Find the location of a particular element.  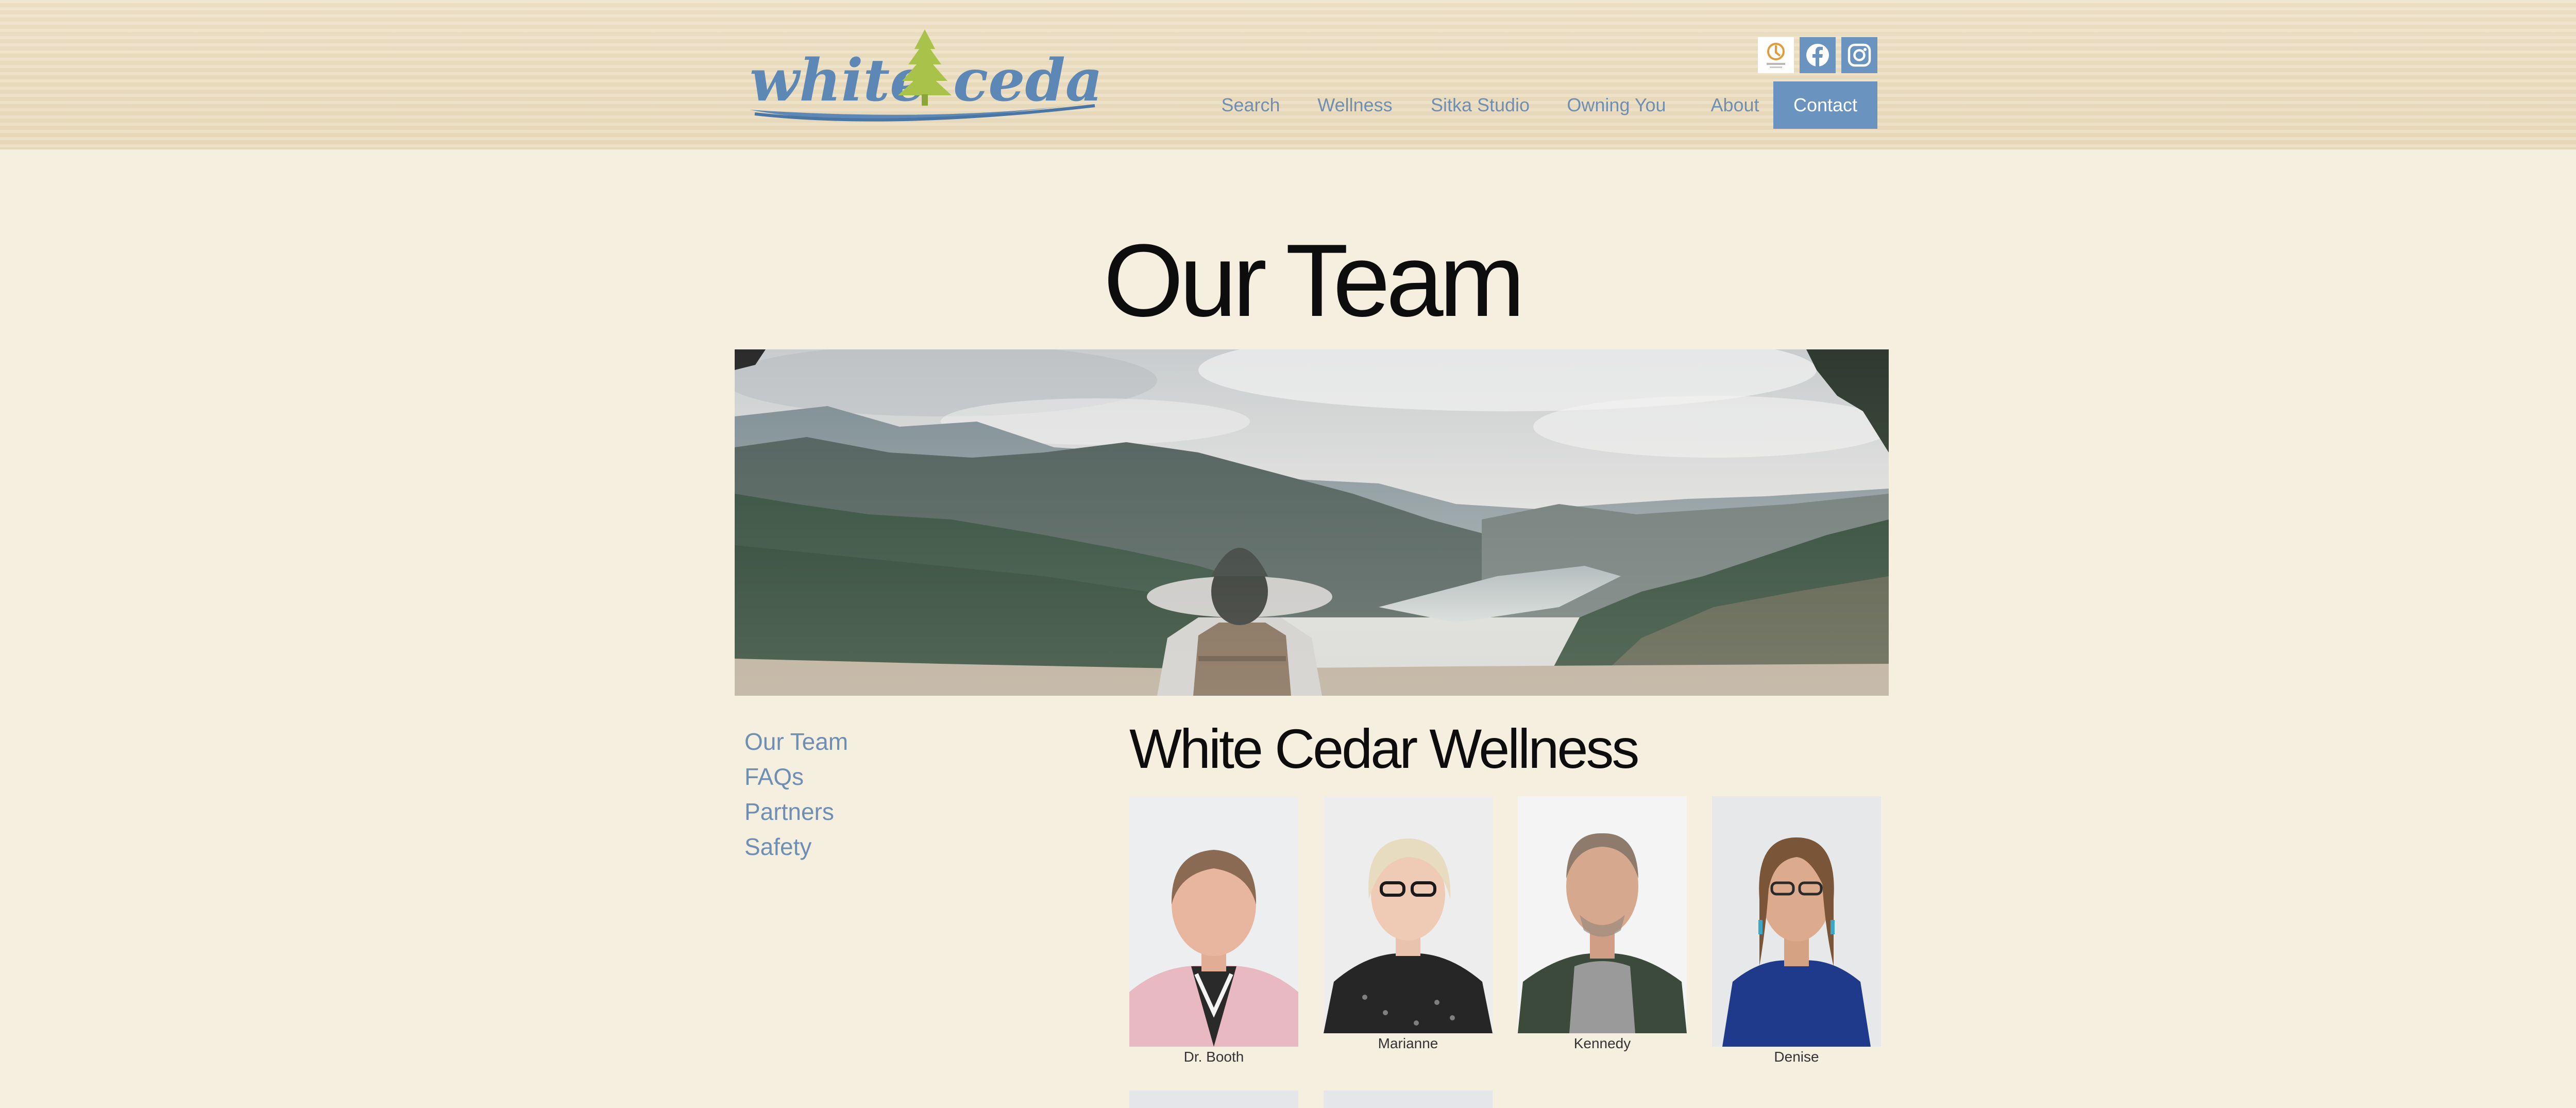

team-member-card: Dr. Booth is located at coordinates (1214, 930).